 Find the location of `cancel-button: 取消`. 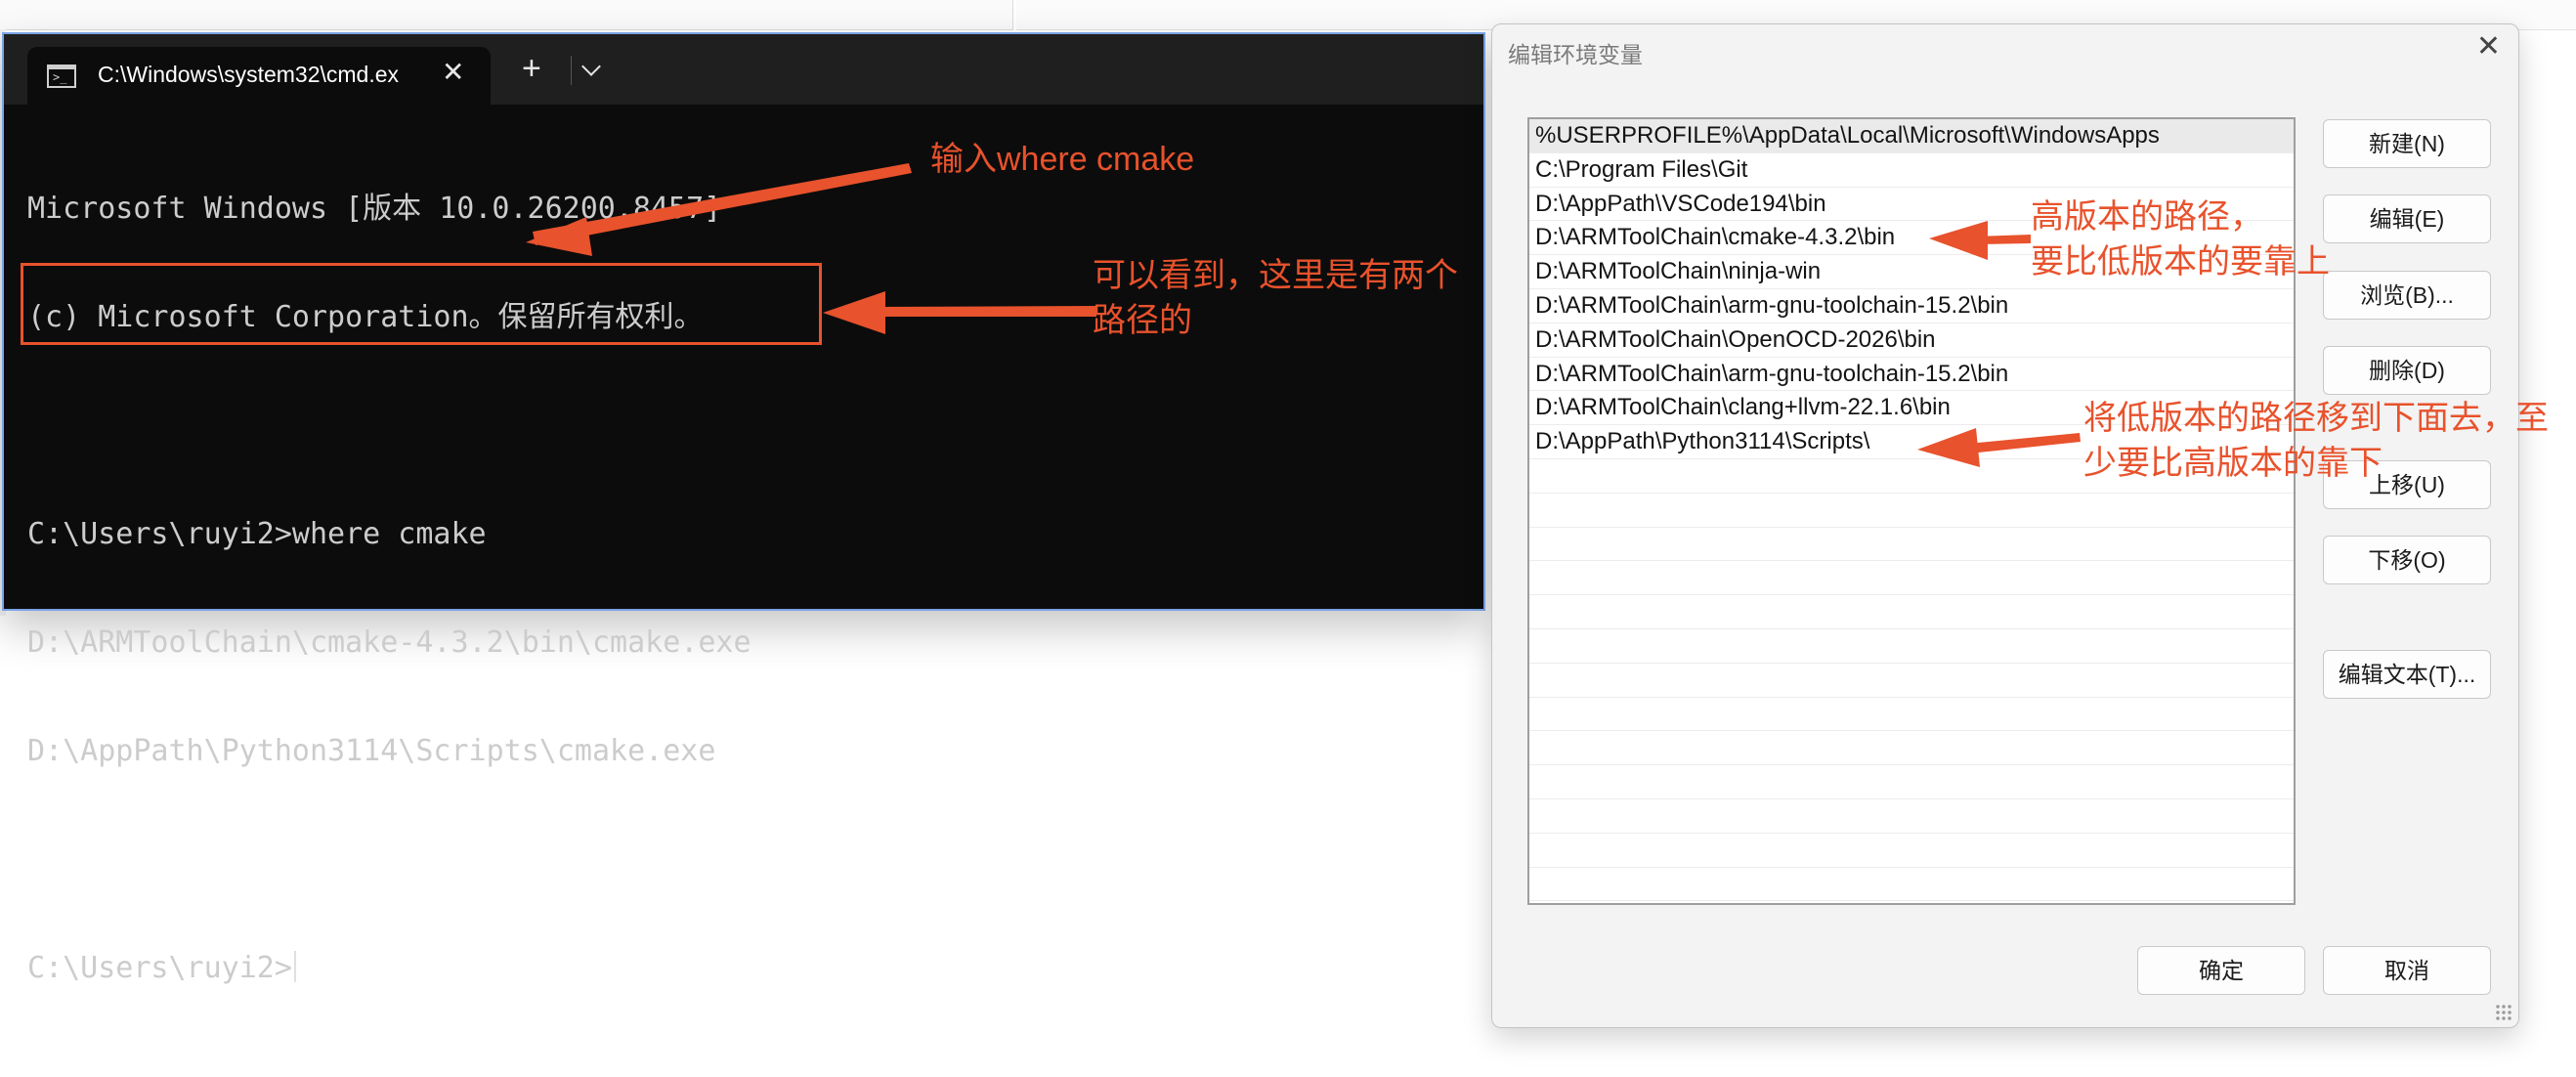

cancel-button: 取消 is located at coordinates (2407, 971).